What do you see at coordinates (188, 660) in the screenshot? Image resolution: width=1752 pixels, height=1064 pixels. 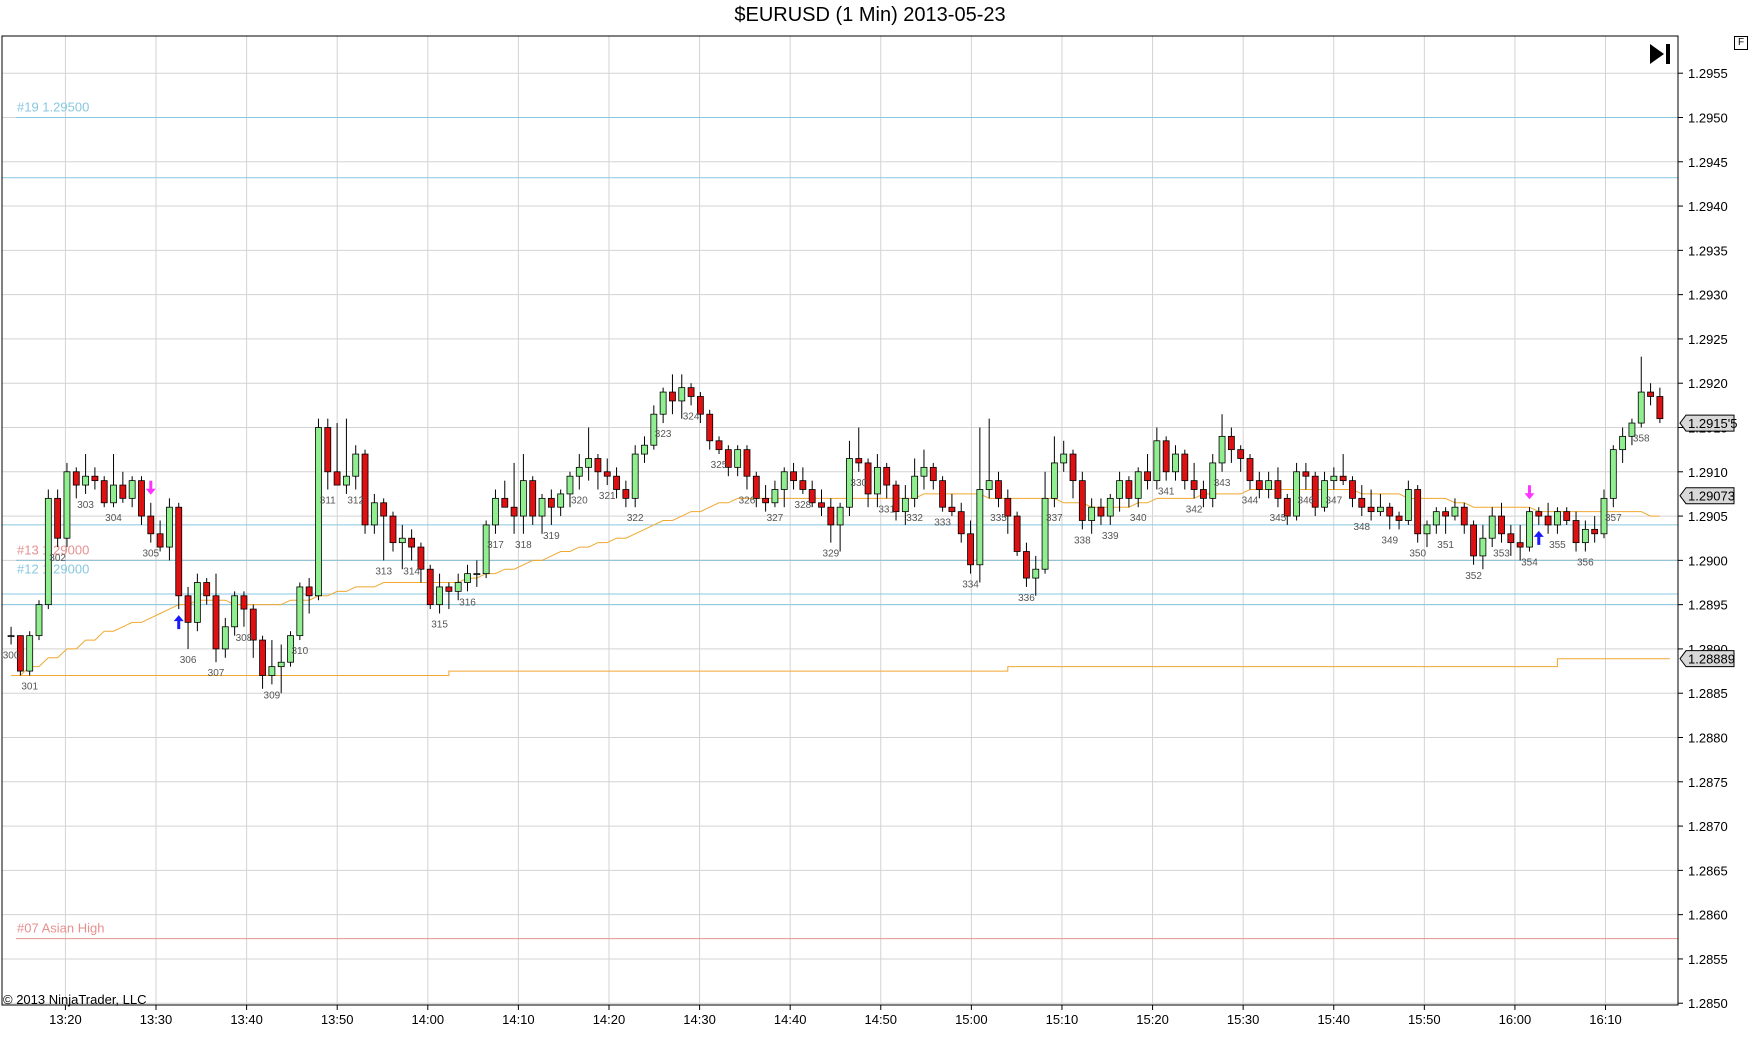 I see `bar-number-label: 306` at bounding box center [188, 660].